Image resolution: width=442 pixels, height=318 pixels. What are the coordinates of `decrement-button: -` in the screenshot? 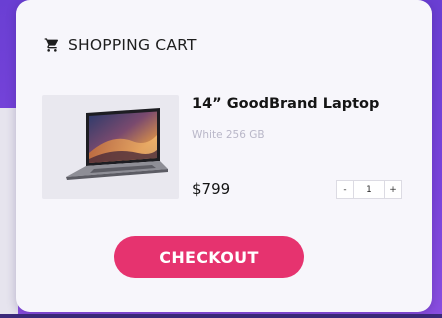 It's located at (345, 189).